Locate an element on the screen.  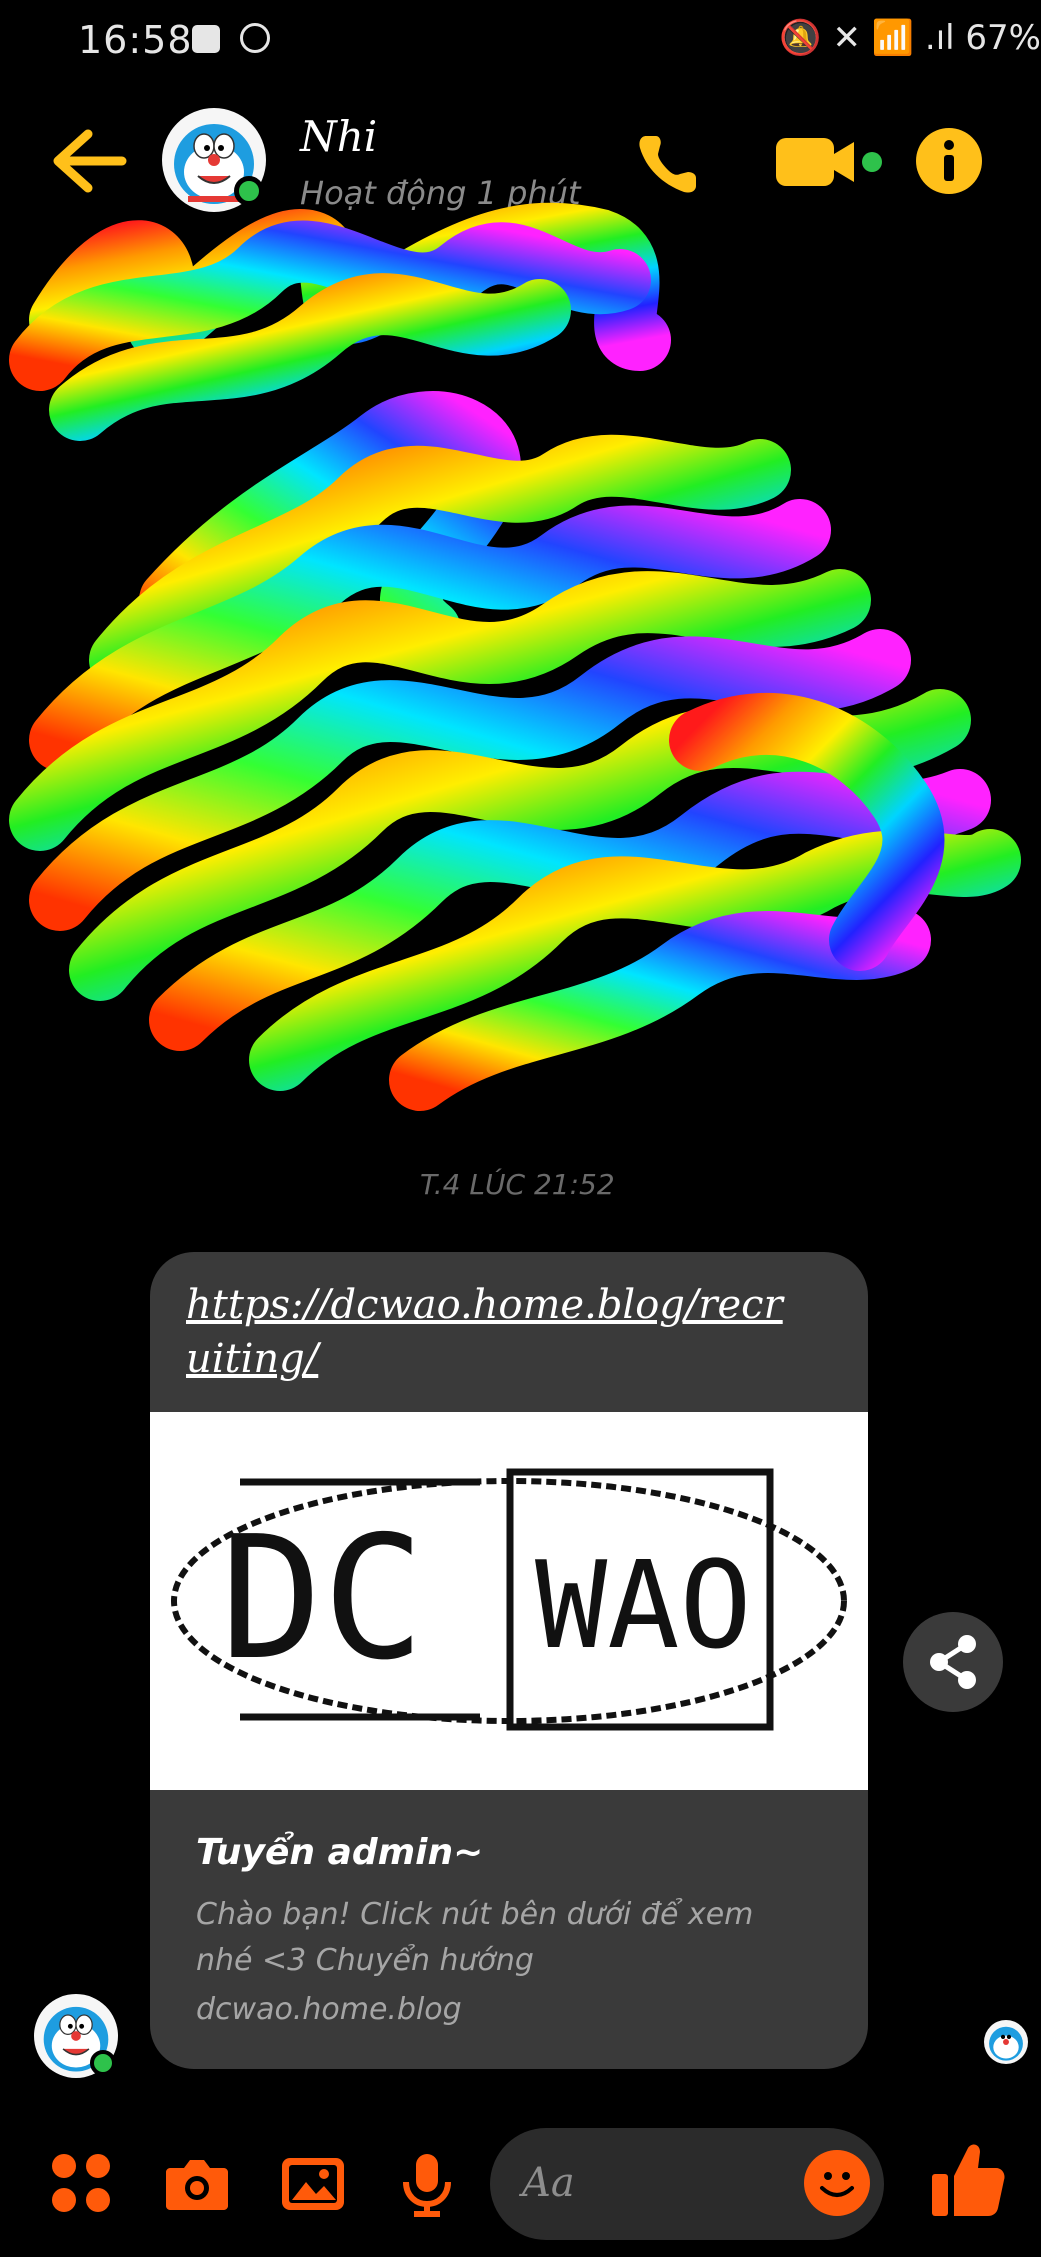
link-domain: dcwao.home.blog is located at coordinates (329, 2009).